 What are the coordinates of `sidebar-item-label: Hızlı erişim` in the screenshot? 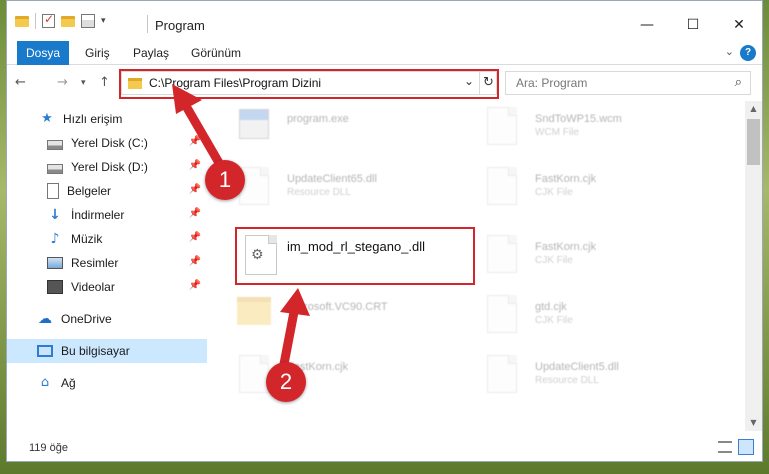 It's located at (93, 119).